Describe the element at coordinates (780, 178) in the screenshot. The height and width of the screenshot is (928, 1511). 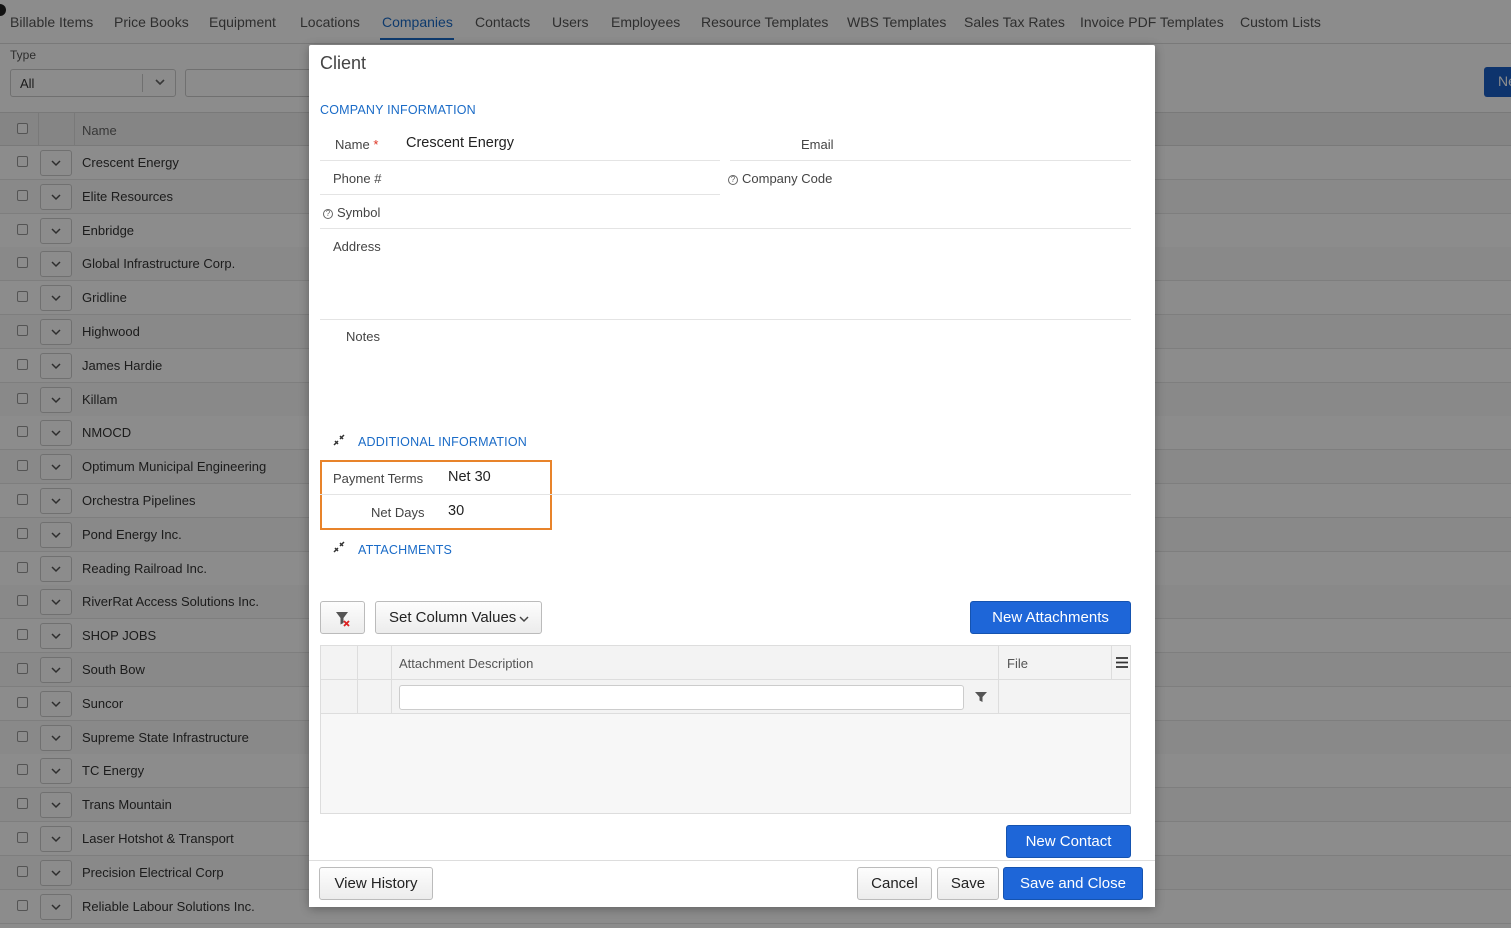
I see `company-code-label: ? Company Code` at that location.